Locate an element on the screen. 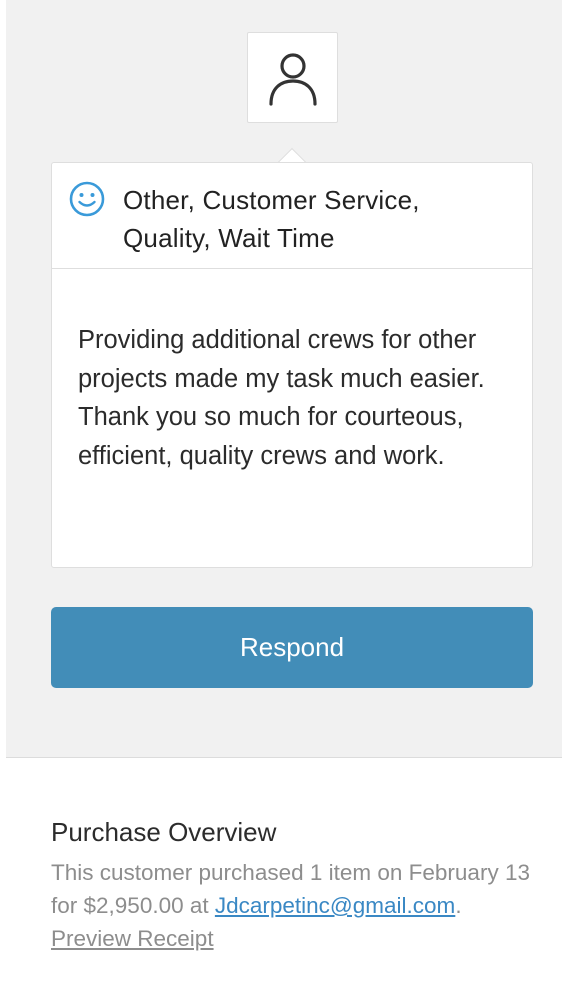  customer-email-link: Jdcarpetinc@gmail.com is located at coordinates (335, 905).